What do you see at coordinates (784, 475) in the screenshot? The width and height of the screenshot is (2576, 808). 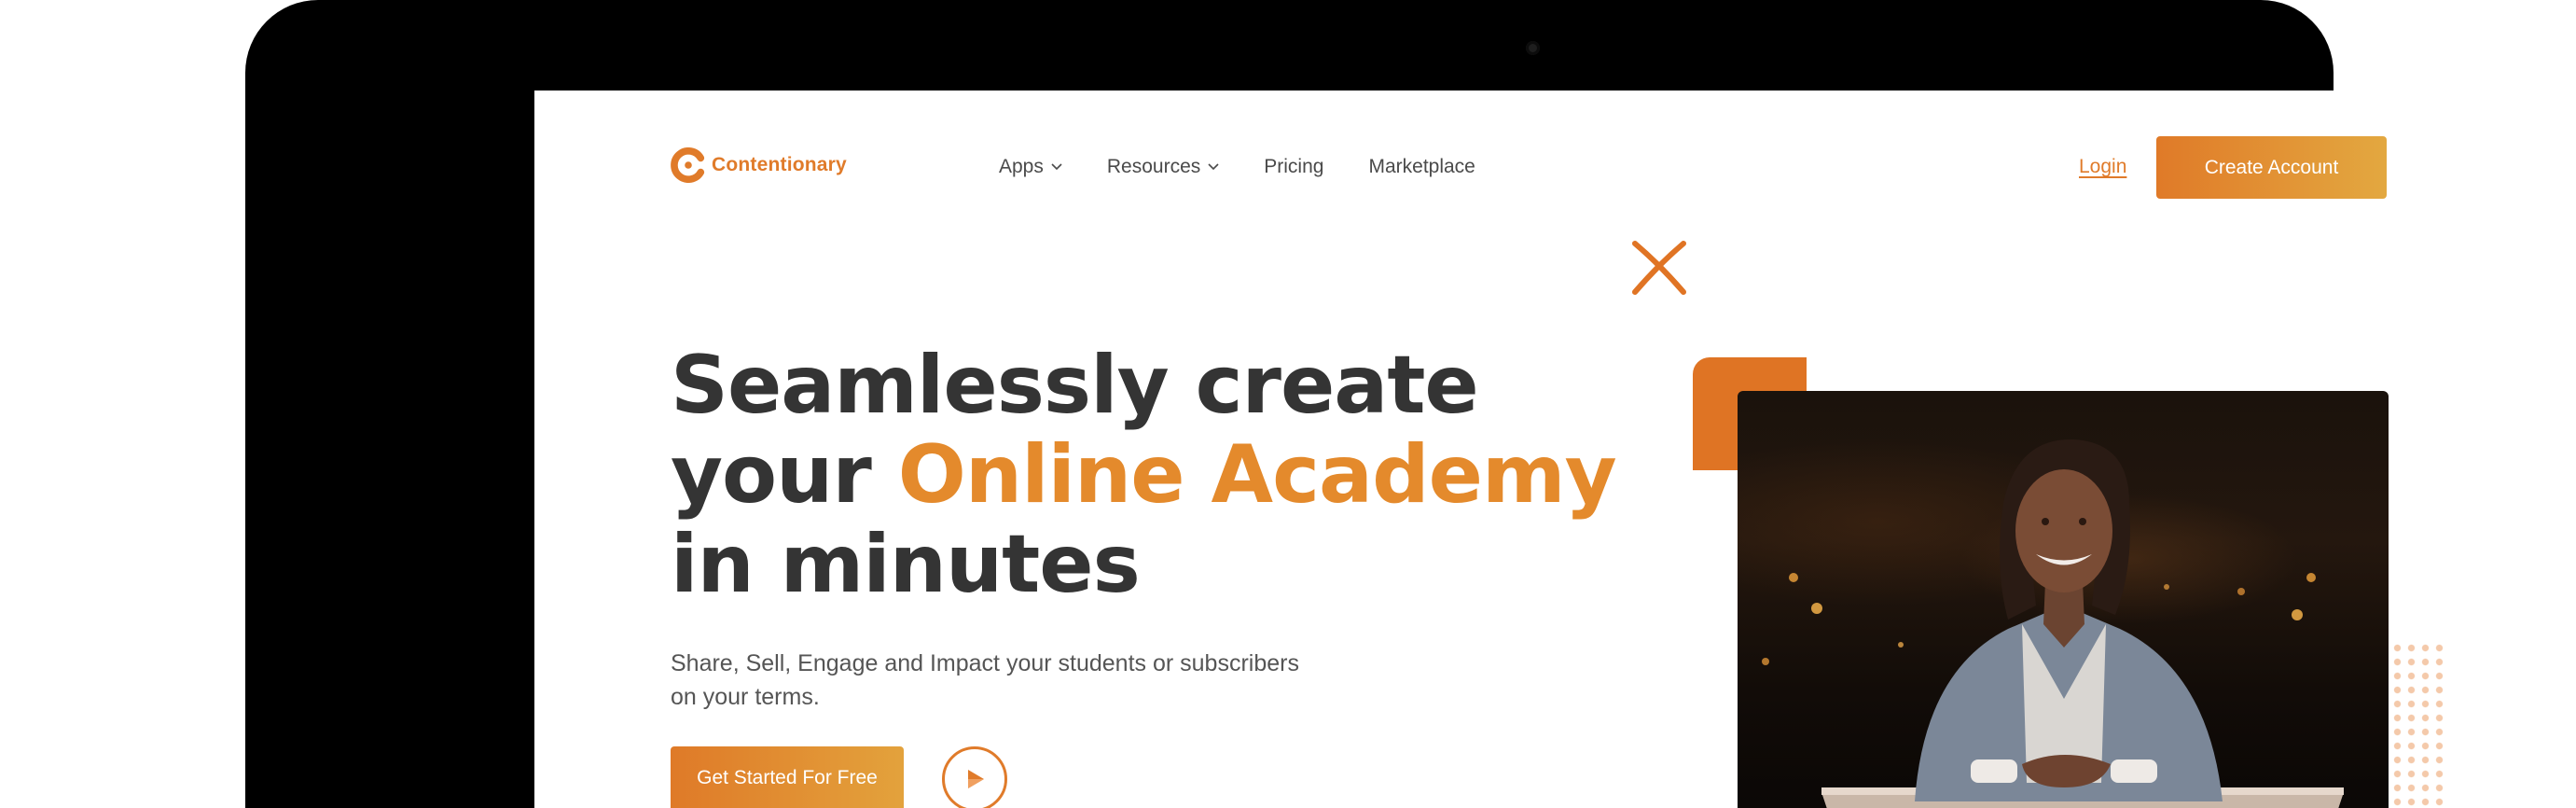 I see `headline-line-2-prefix: your` at bounding box center [784, 475].